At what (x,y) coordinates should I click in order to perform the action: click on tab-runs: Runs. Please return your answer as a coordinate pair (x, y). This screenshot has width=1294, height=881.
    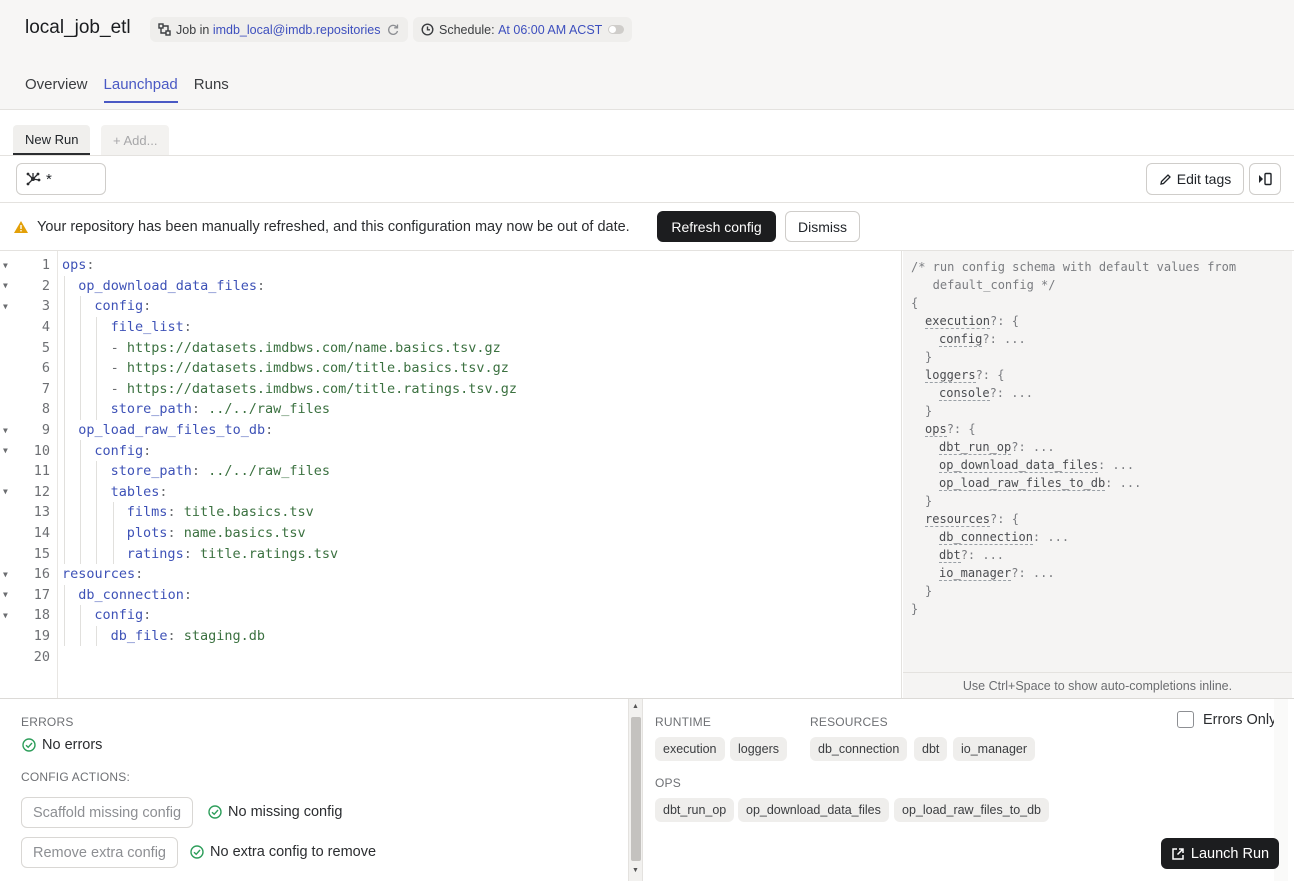
    Looking at the image, I should click on (211, 89).